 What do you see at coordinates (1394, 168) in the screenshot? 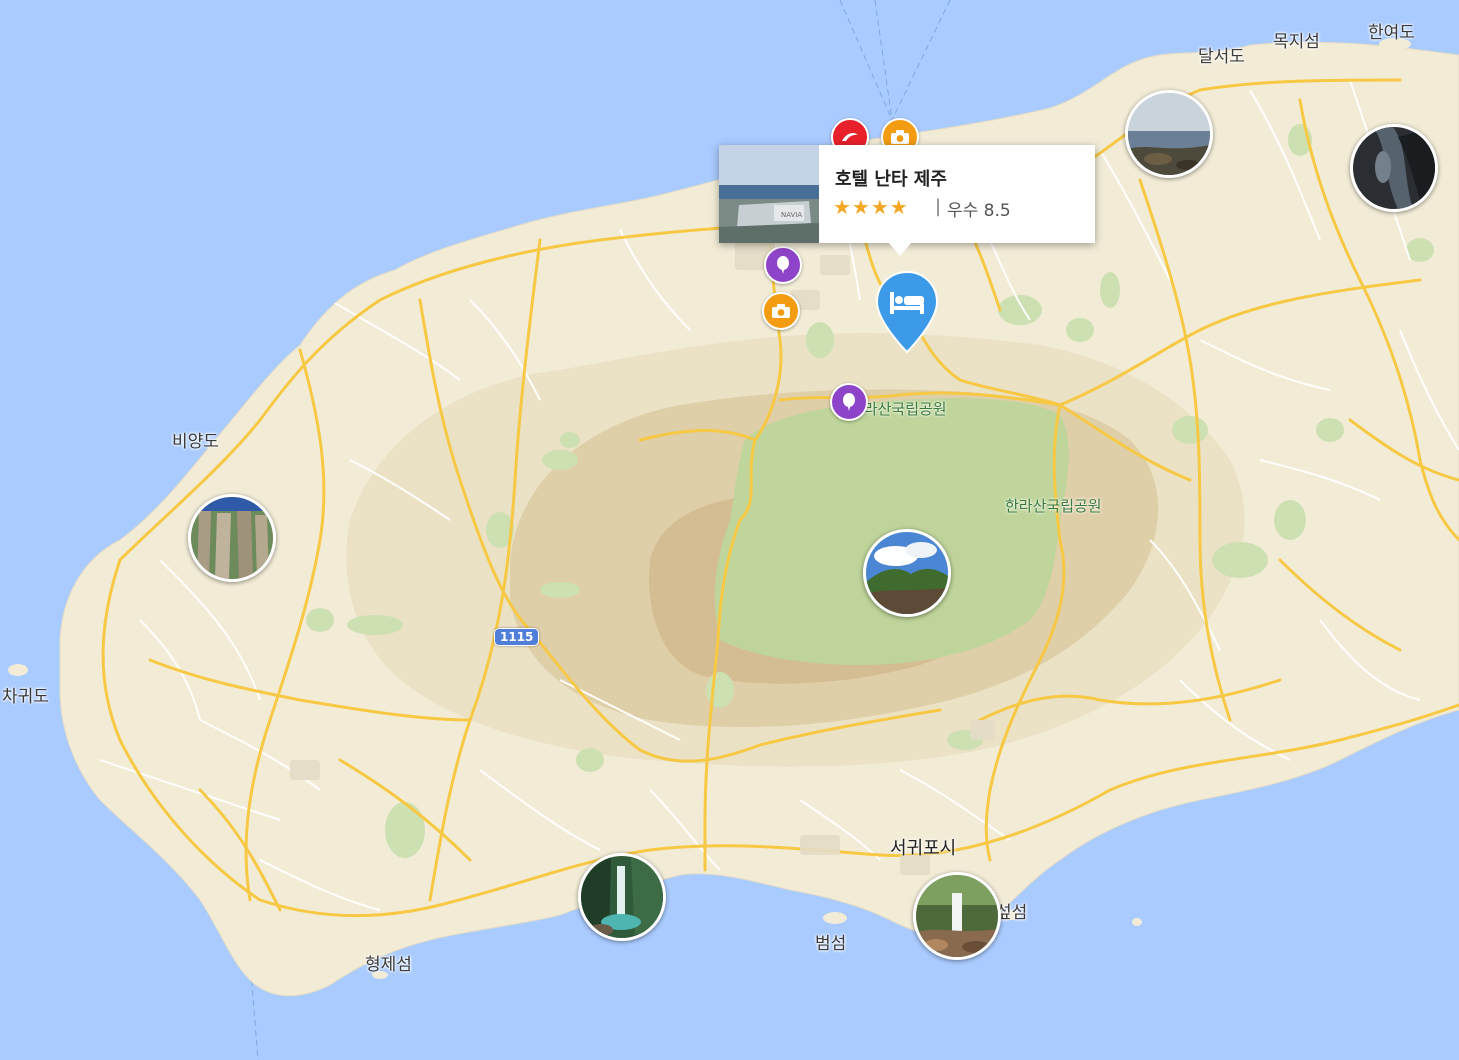
I see `dark-cave-photo` at bounding box center [1394, 168].